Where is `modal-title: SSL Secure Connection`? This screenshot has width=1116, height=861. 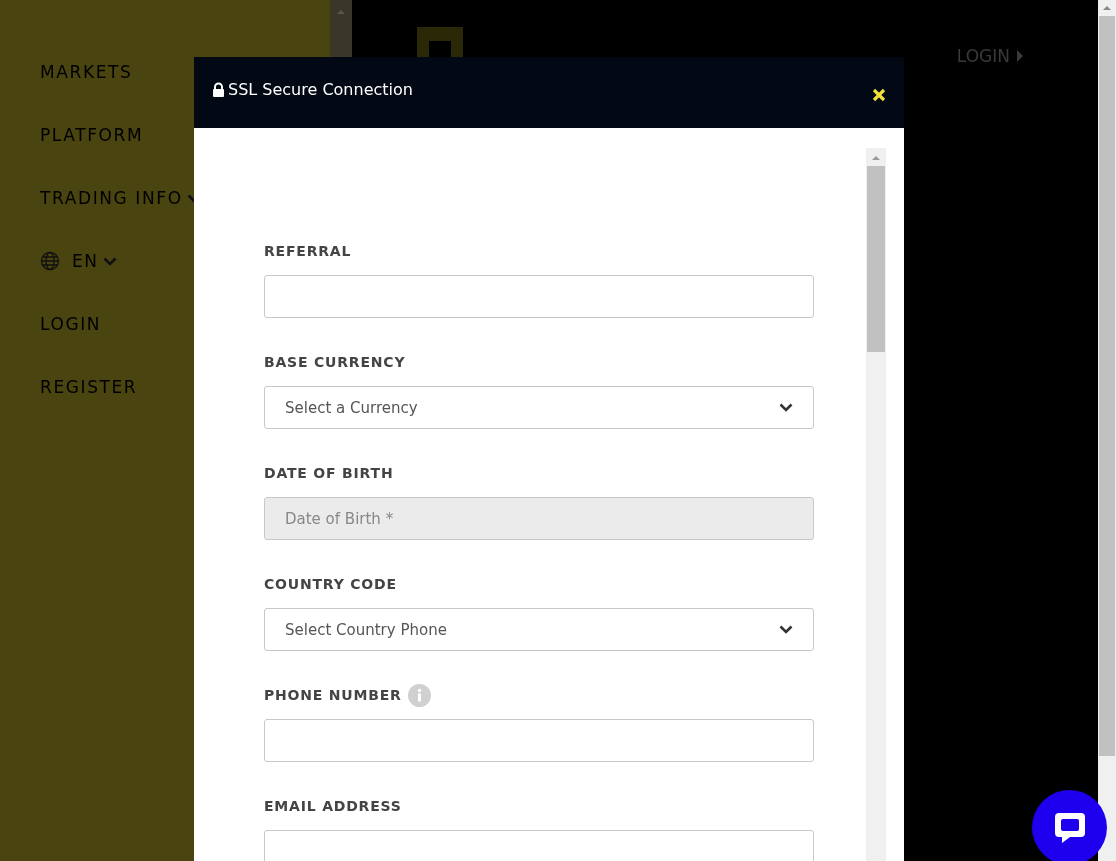
modal-title: SSL Secure Connection is located at coordinates (320, 89).